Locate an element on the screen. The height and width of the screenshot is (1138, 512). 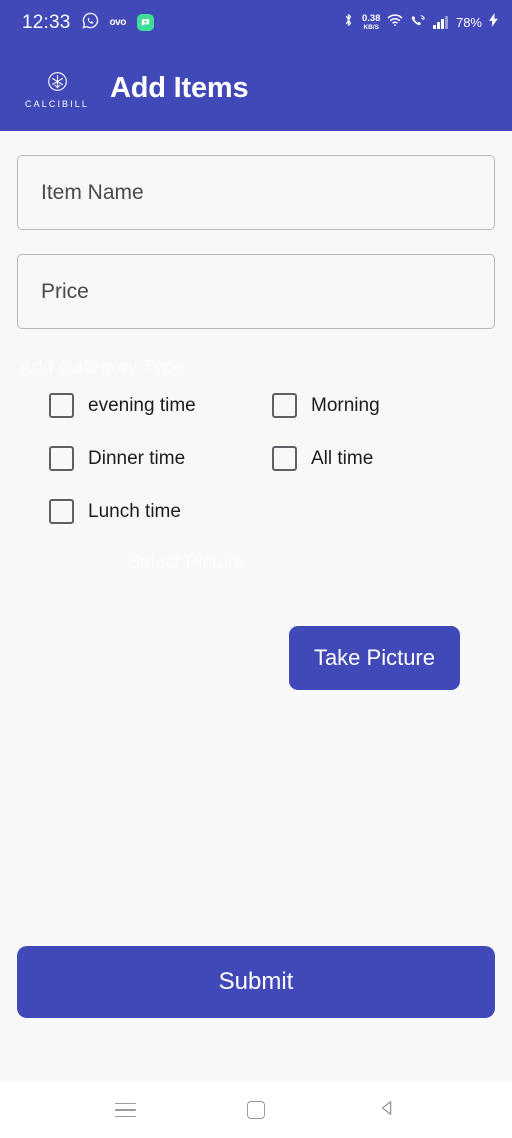
asterisk-circle-logo is located at coordinates (57, 81).